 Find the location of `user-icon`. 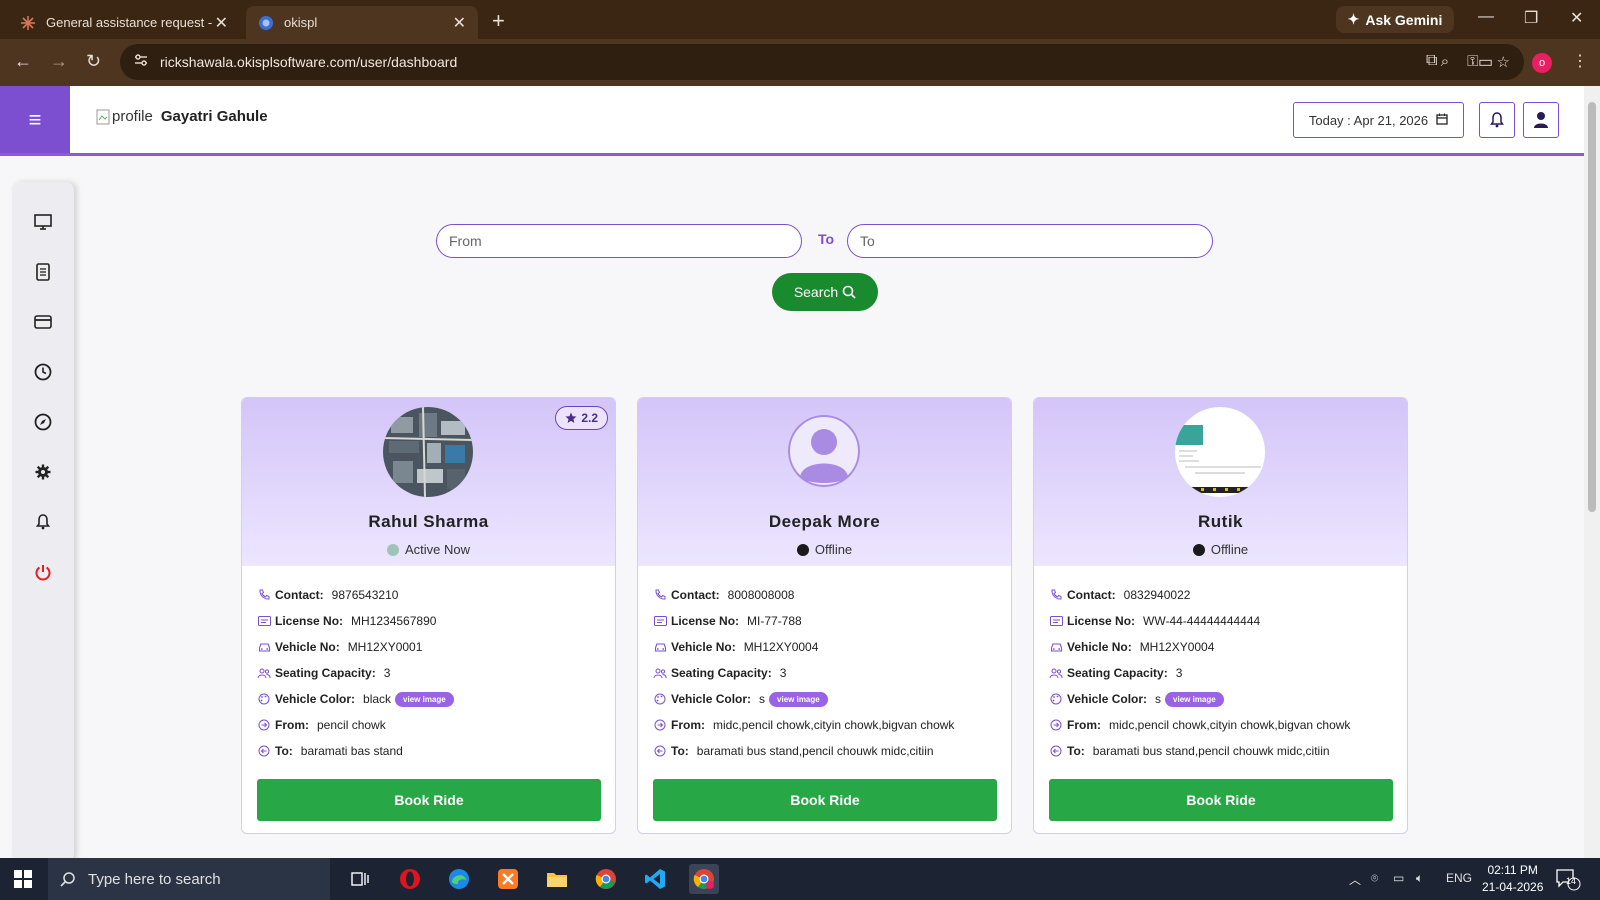

user-icon is located at coordinates (1541, 120).